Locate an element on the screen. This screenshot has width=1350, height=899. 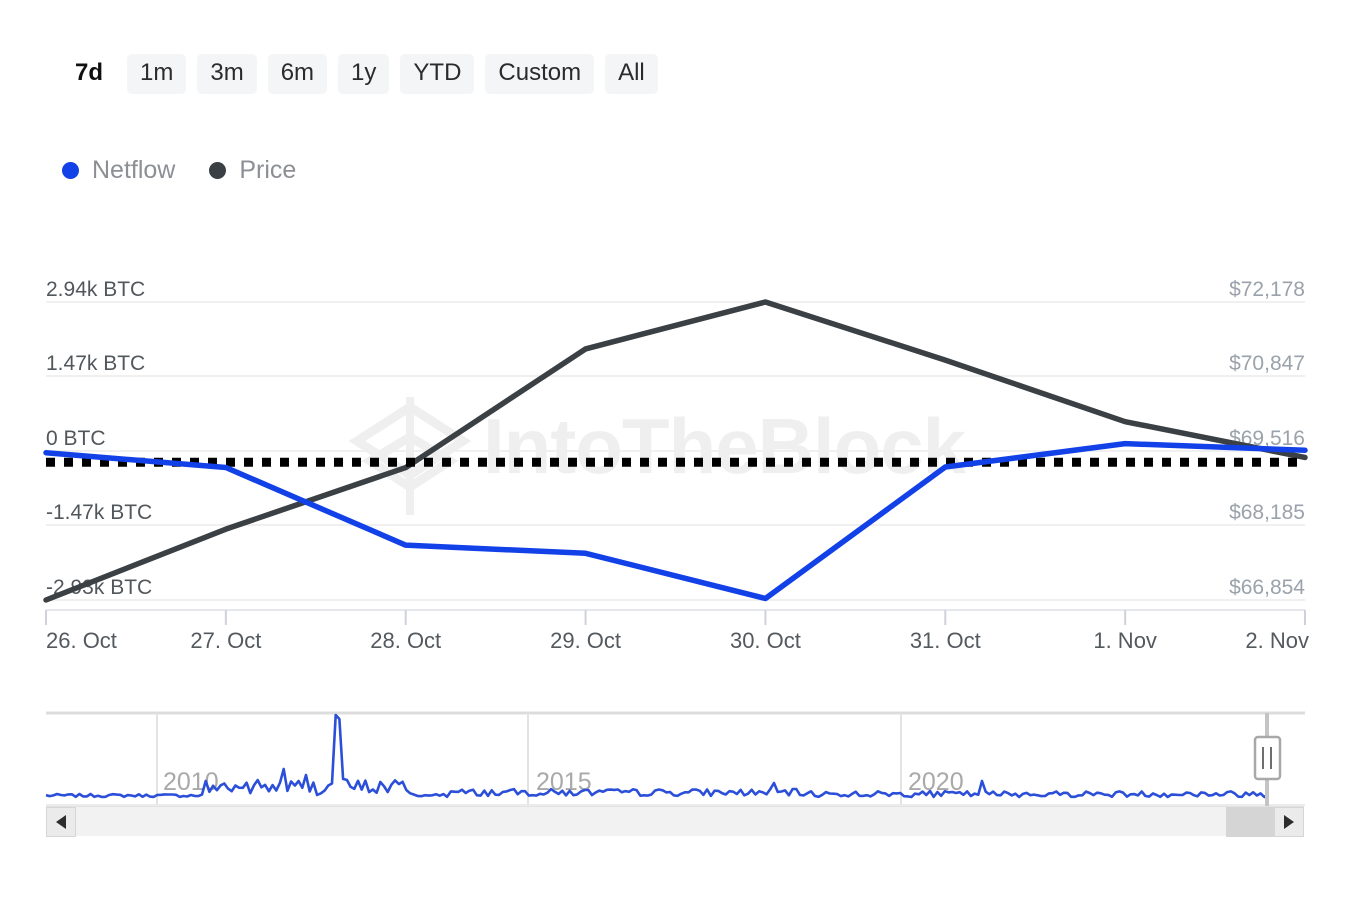
watermark-text: IntoTheBlock is located at coordinates (725, 446).